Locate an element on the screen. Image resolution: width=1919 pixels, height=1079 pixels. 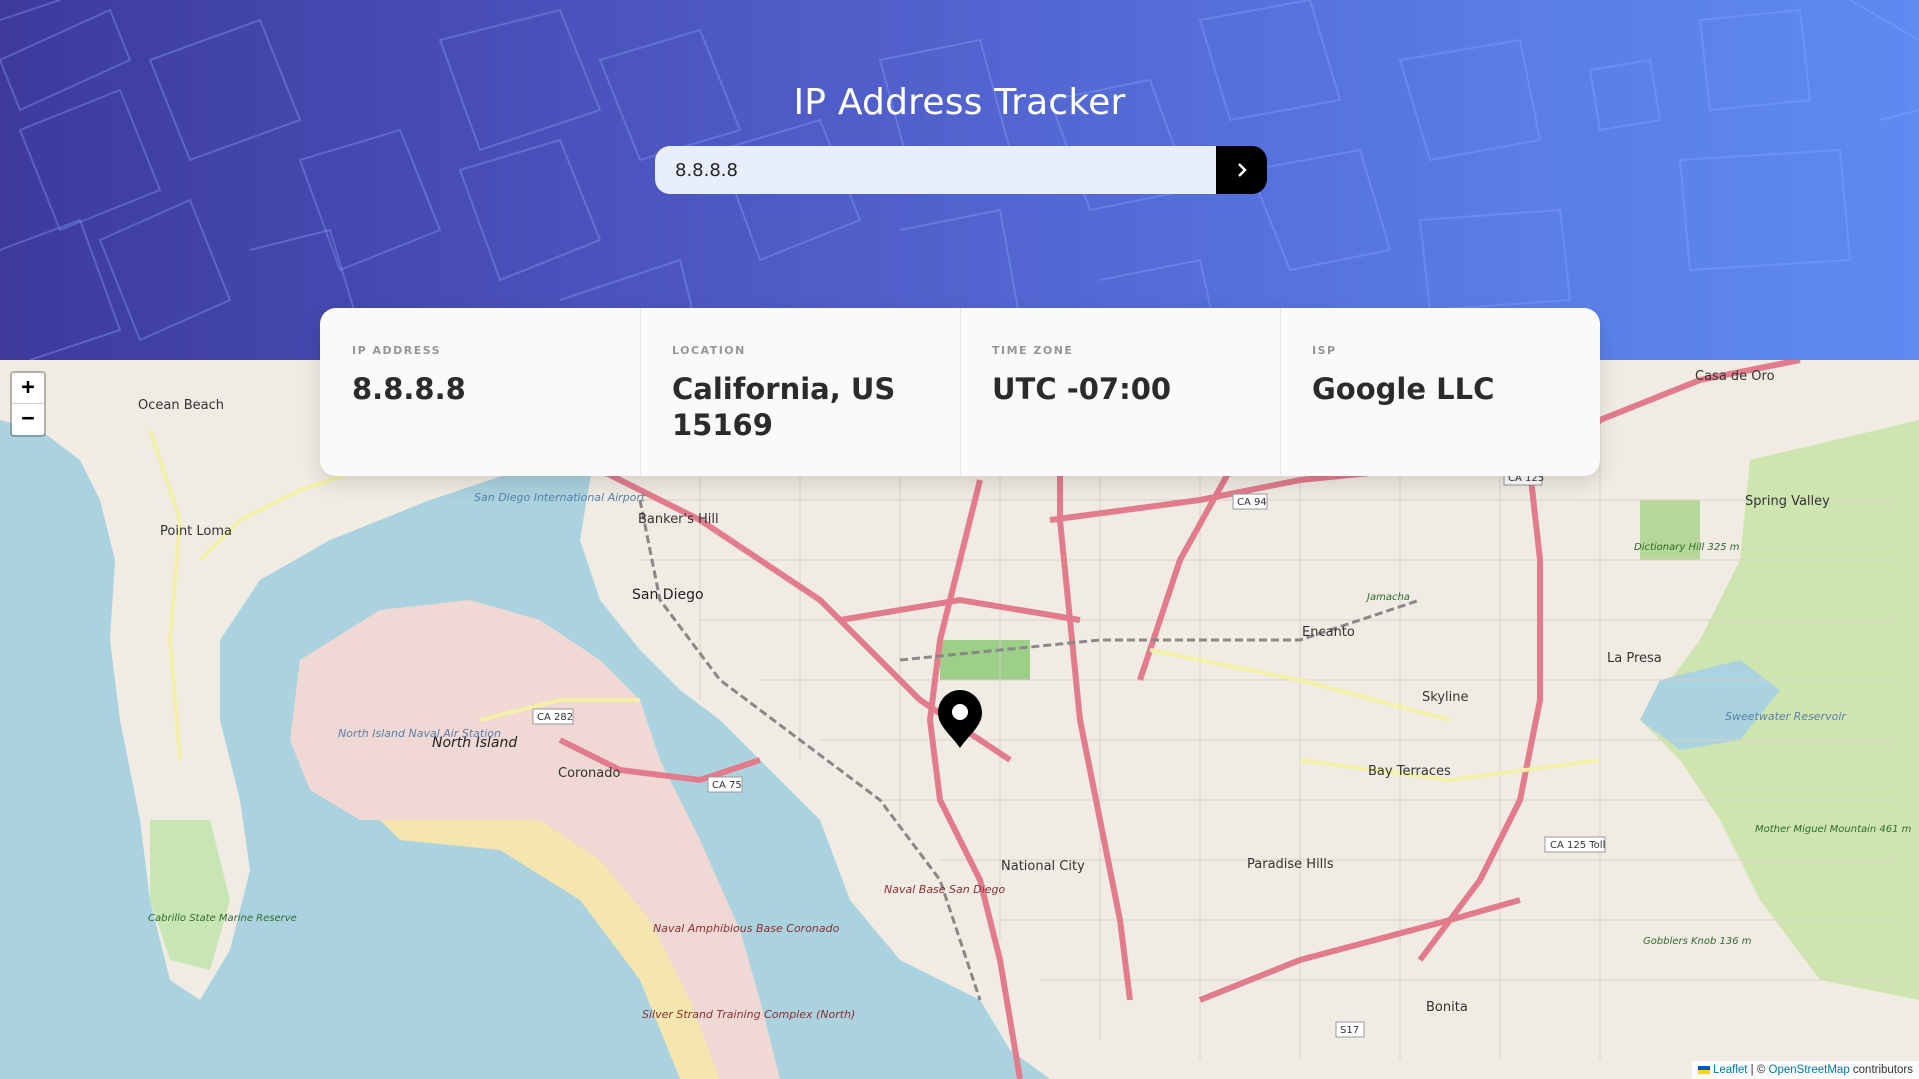
timezone-label: TIME ZONE is located at coordinates (1033, 350).